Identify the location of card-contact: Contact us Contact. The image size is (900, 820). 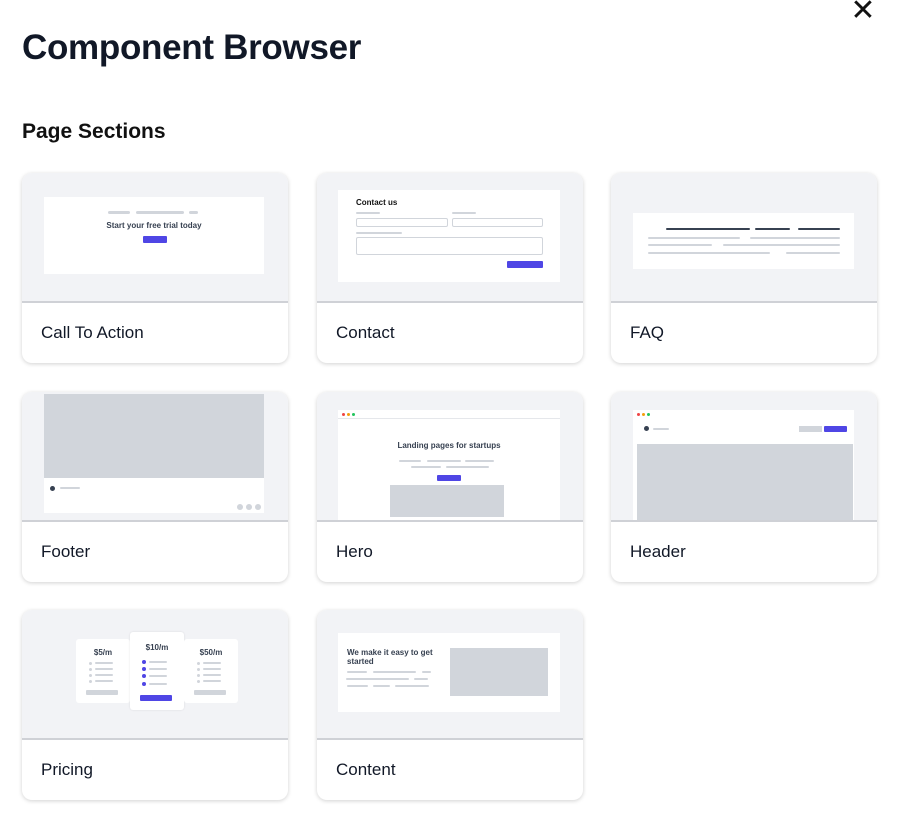
(450, 268).